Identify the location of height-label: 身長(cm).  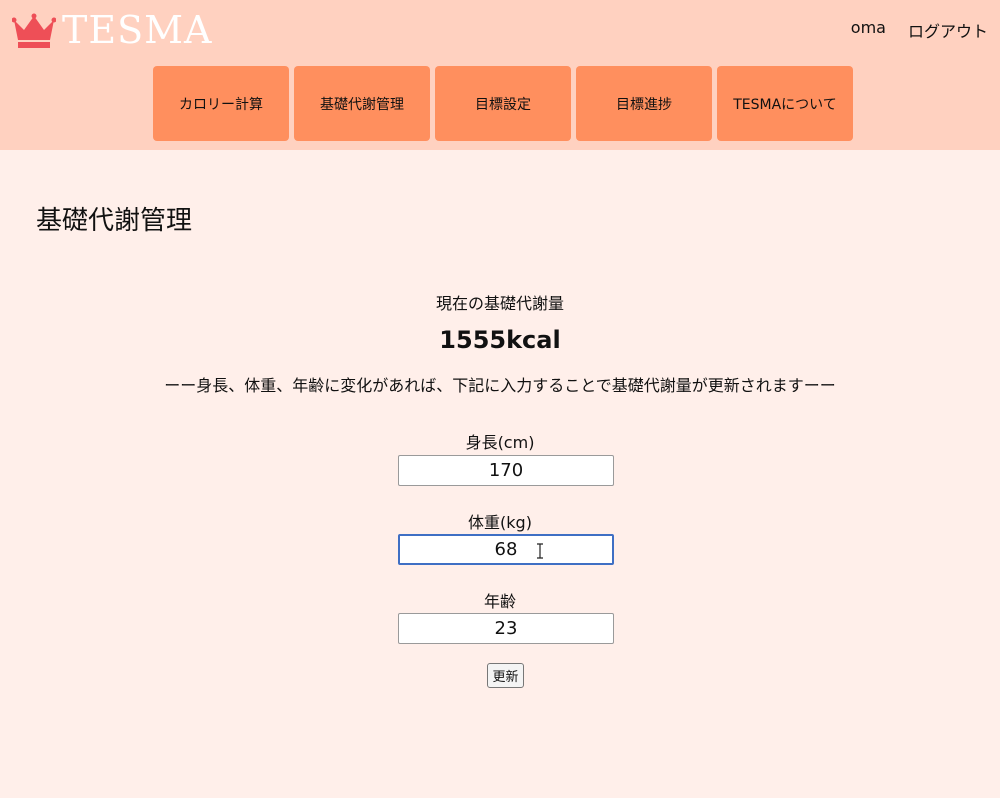
(500, 442).